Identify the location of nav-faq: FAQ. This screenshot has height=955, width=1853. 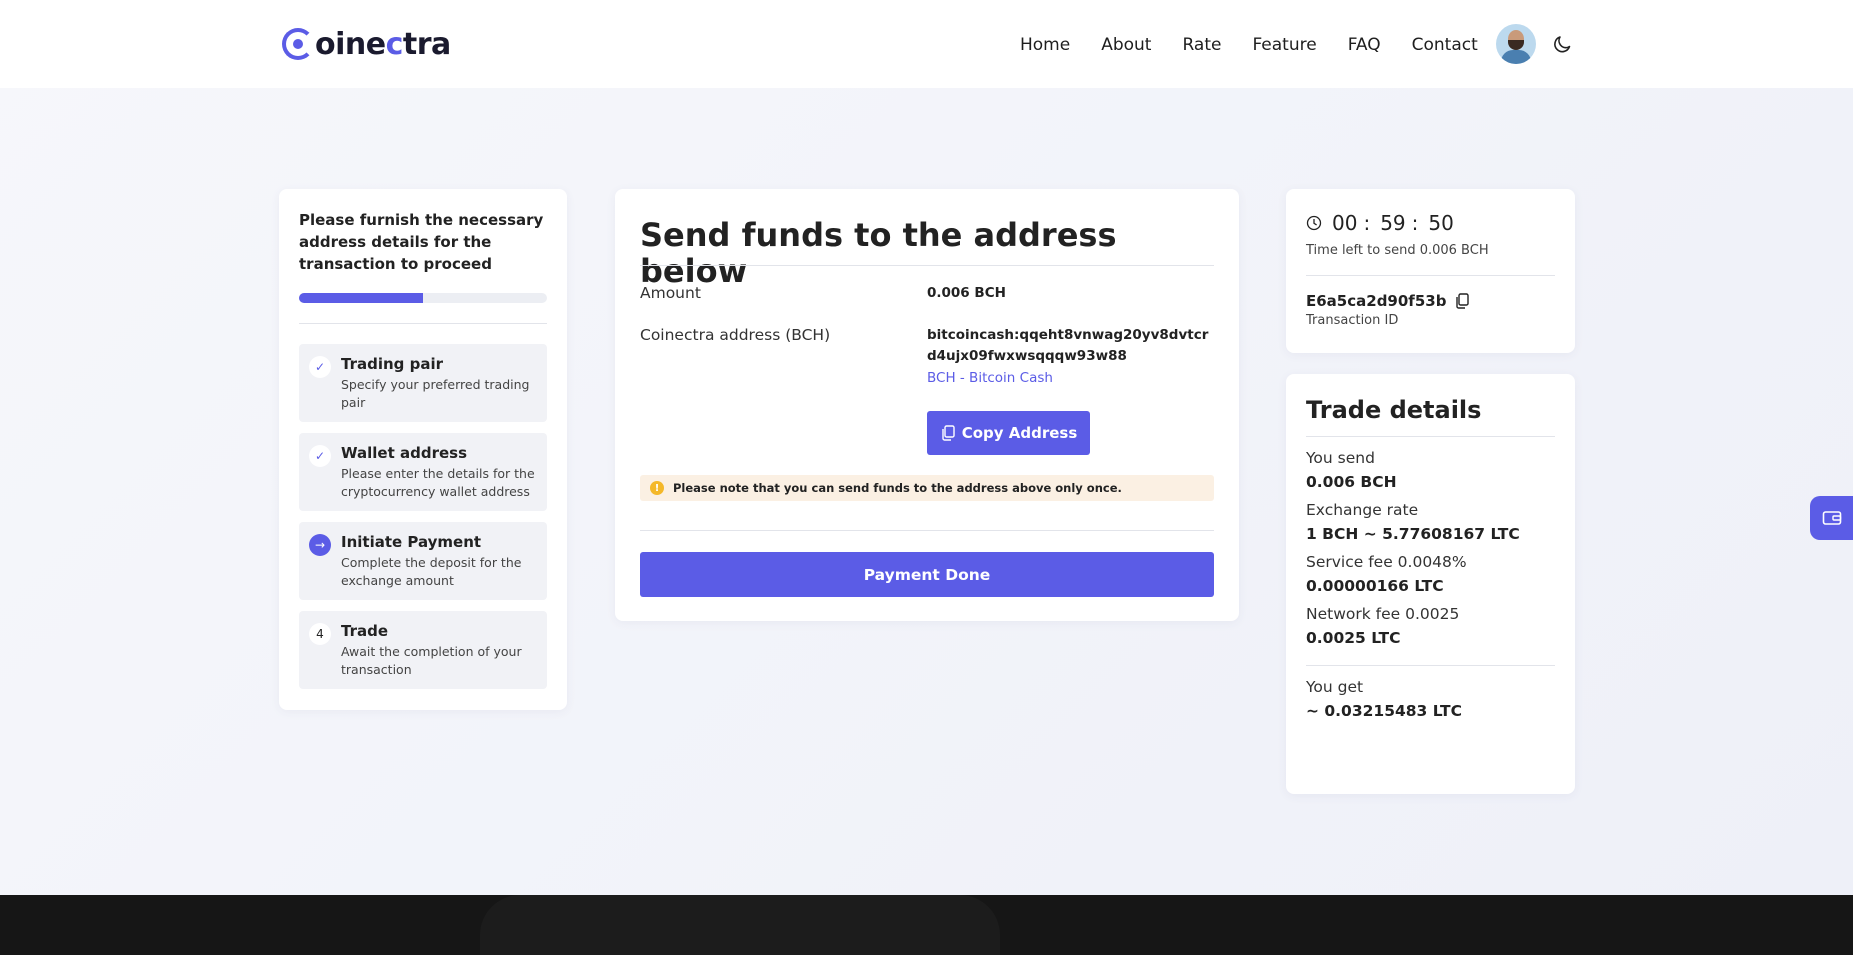
(1364, 45).